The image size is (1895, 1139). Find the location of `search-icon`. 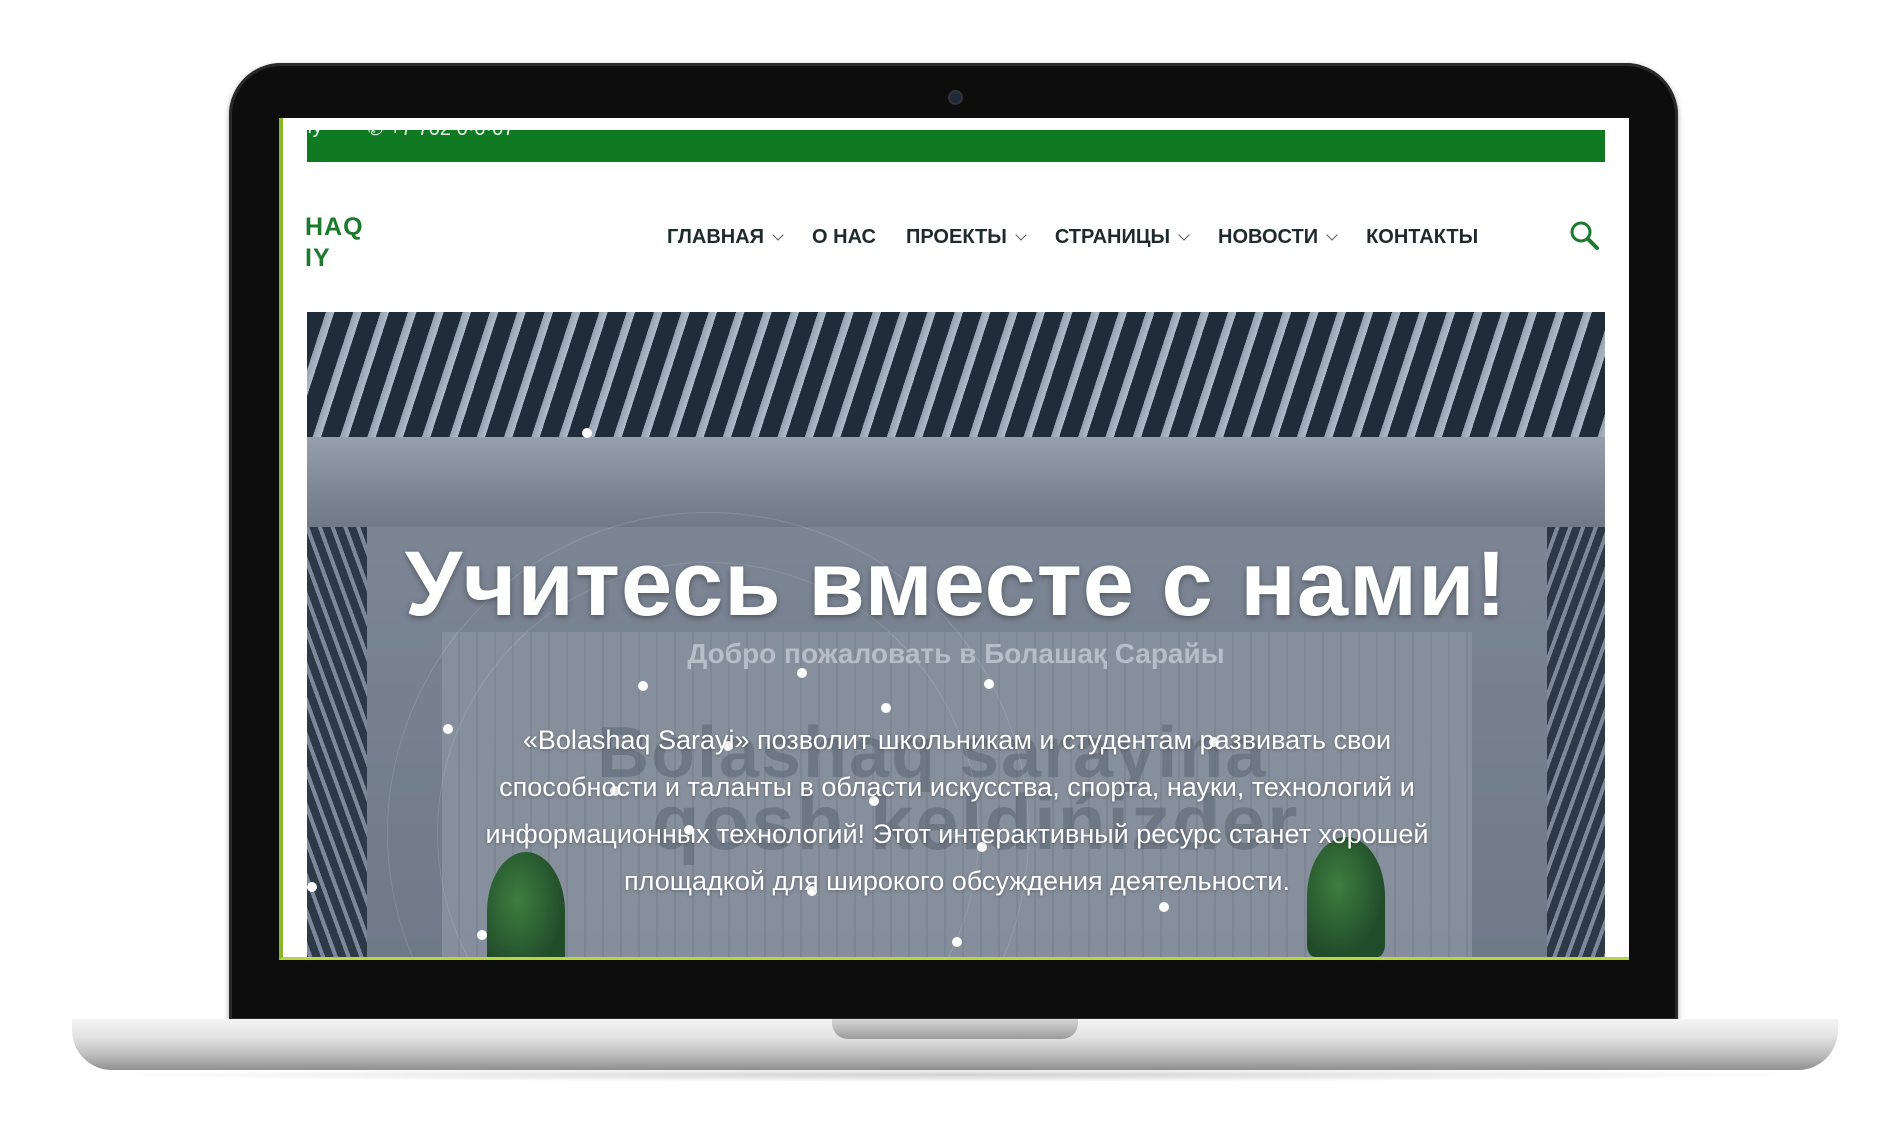

search-icon is located at coordinates (1584, 235).